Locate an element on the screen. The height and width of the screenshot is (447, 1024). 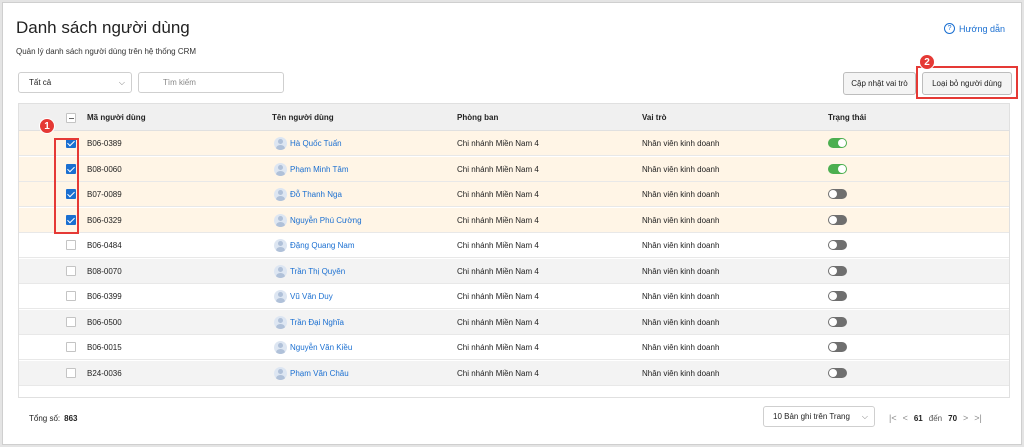
step-badge-1: 1 is located at coordinates (47, 126).